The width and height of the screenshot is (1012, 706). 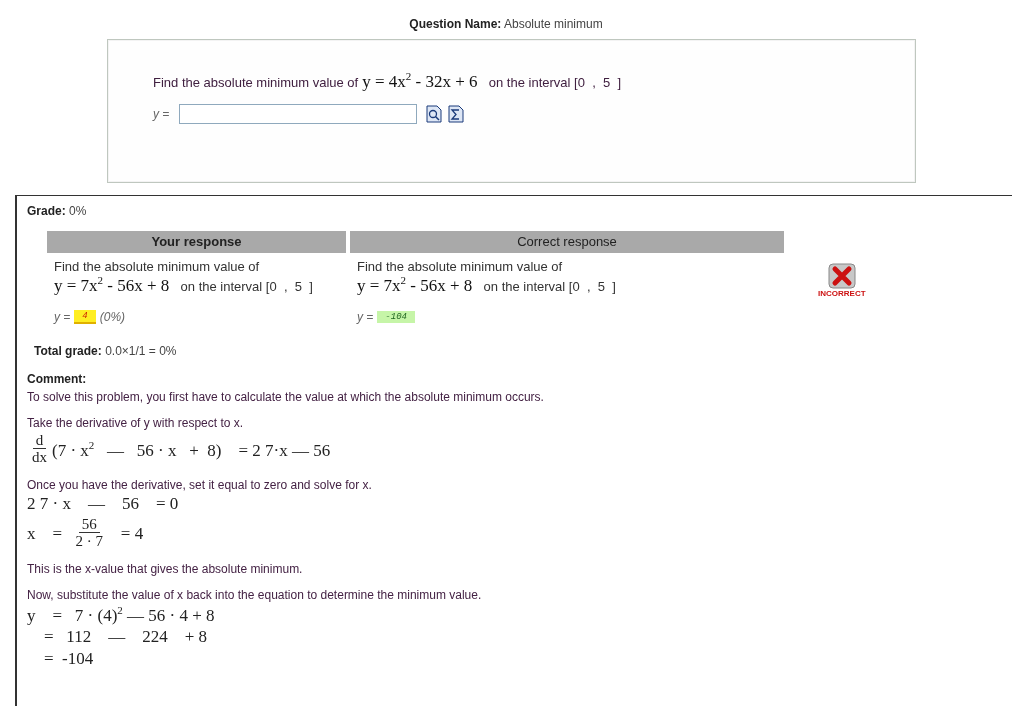 I want to click on math-line: 2 7 · x — 56 = 0, so click(x=103, y=503).